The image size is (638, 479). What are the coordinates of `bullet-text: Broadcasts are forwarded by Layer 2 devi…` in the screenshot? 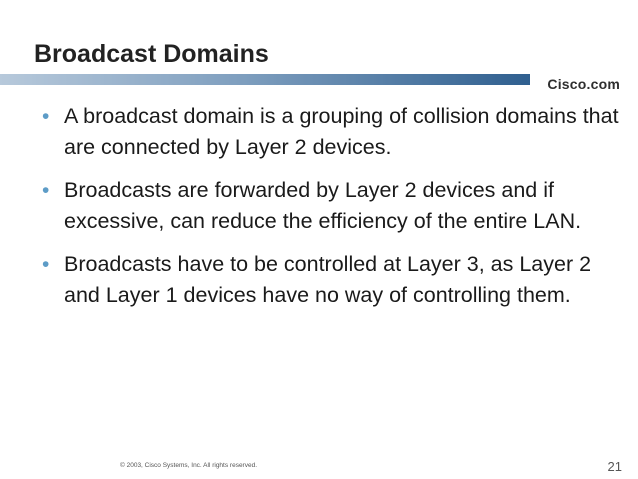 It's located at (323, 205).